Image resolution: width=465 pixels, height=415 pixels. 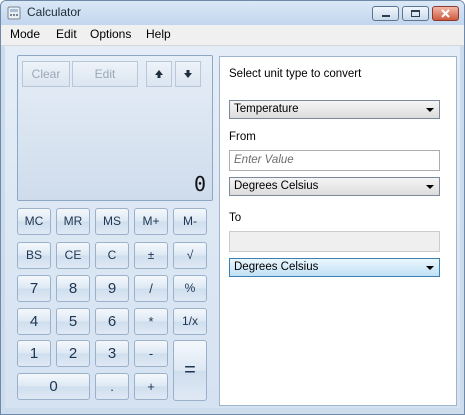 What do you see at coordinates (266, 109) in the screenshot?
I see `unit-type-value: Temperature` at bounding box center [266, 109].